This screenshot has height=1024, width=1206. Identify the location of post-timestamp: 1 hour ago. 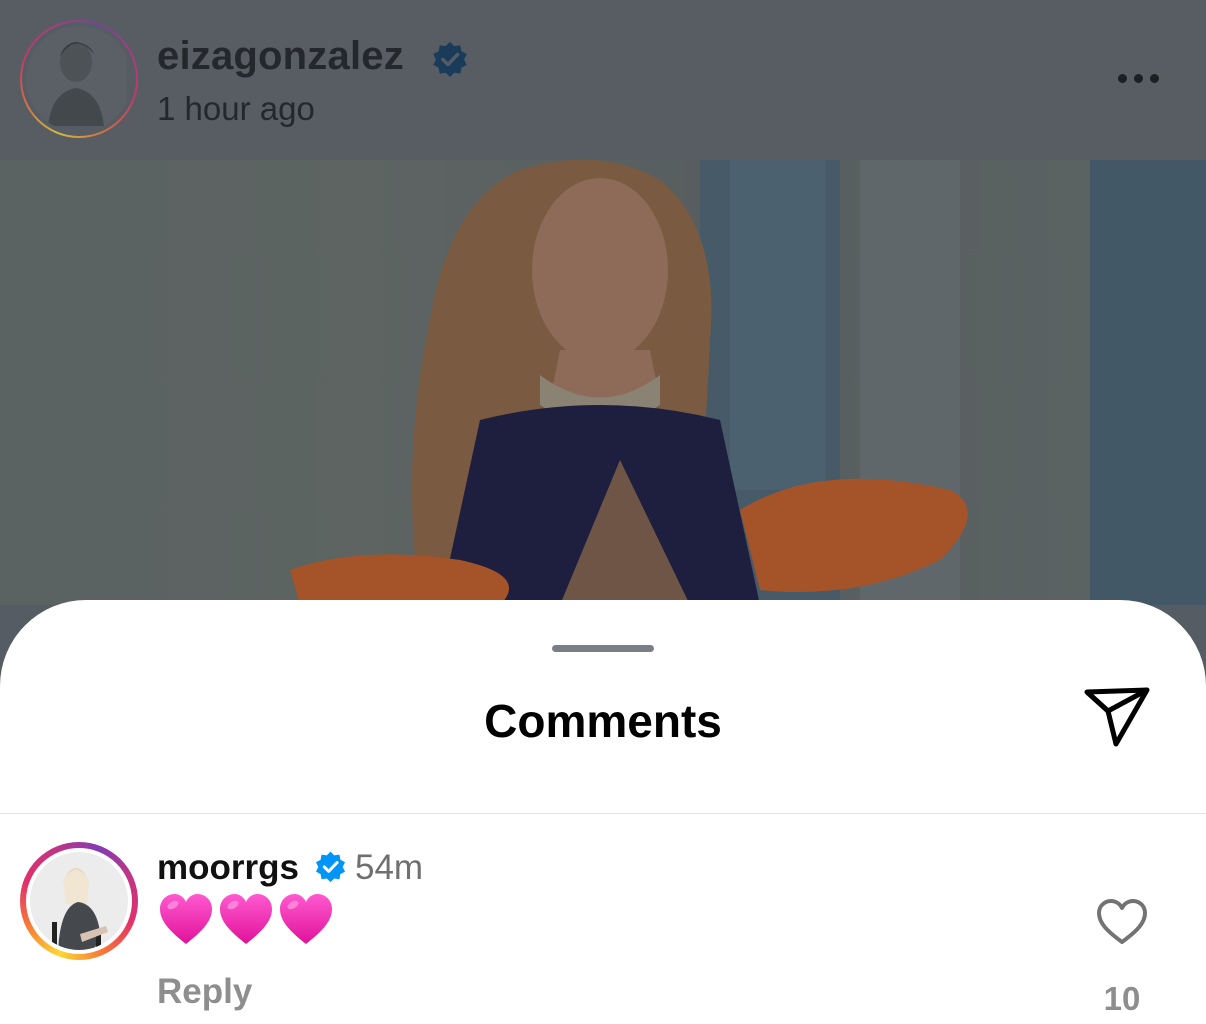
(236, 108).